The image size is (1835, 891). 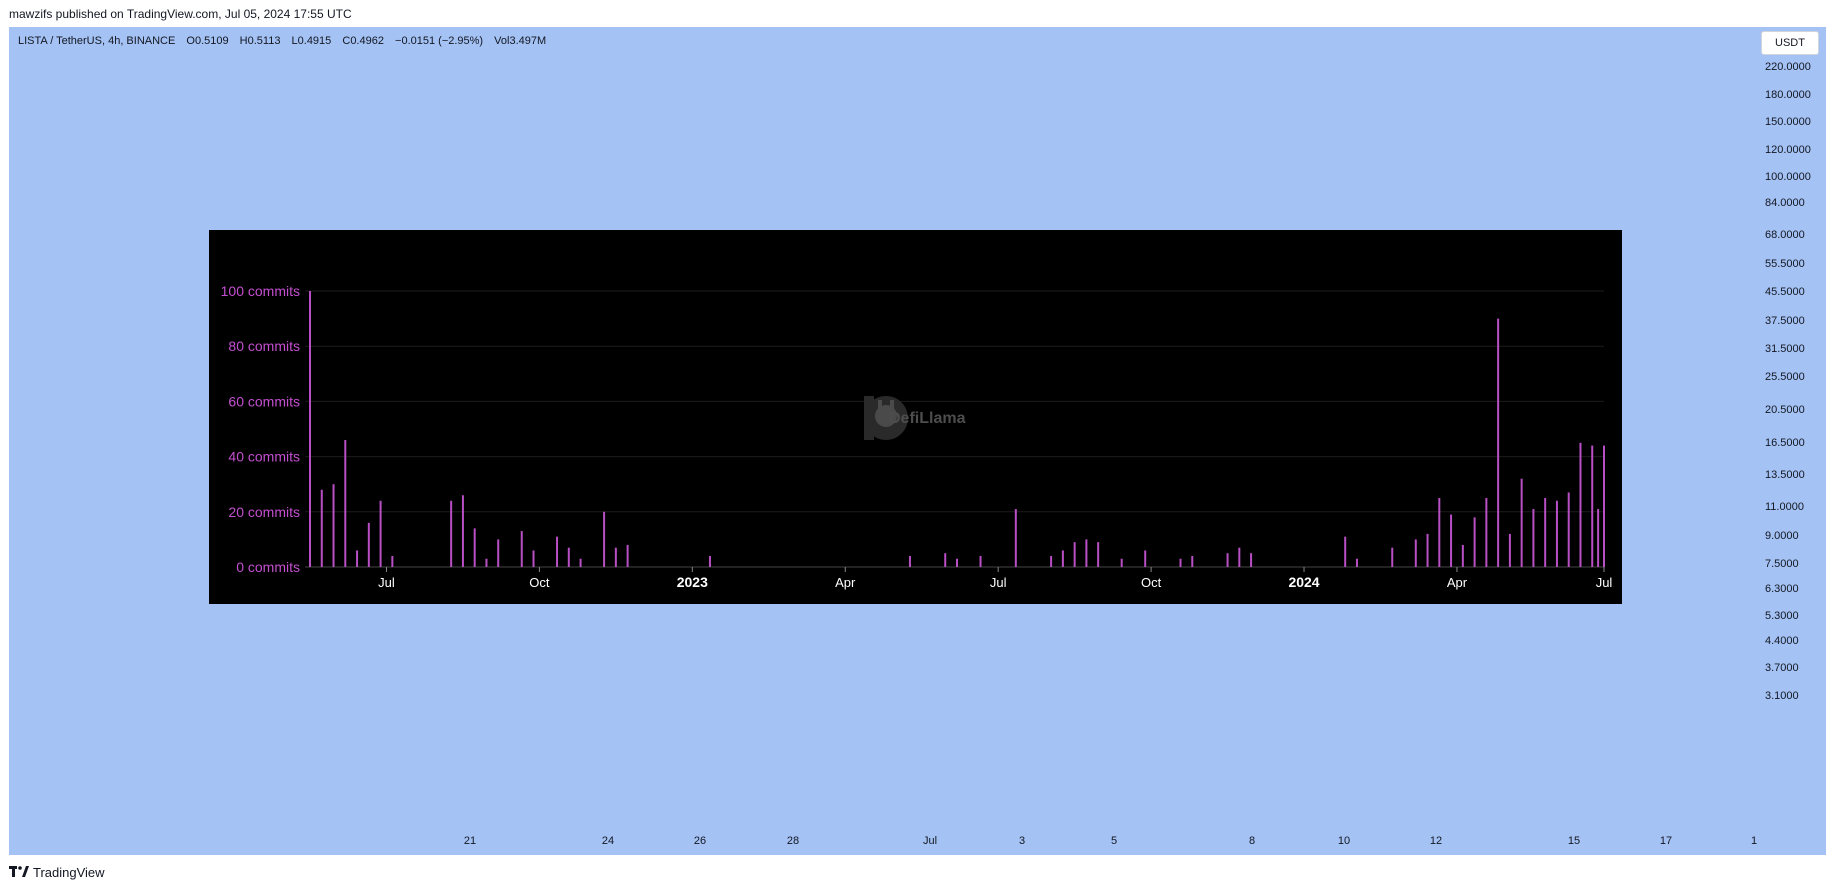 What do you see at coordinates (1790, 43) in the screenshot?
I see `currency-button: USDT` at bounding box center [1790, 43].